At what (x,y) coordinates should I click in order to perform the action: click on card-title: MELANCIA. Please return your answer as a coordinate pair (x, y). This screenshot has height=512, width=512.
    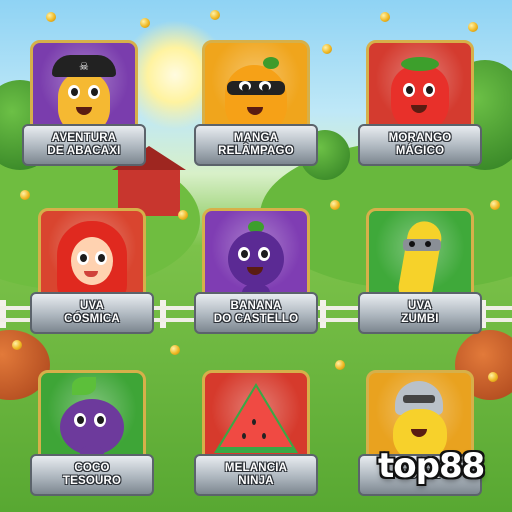
    Looking at the image, I should click on (256, 468).